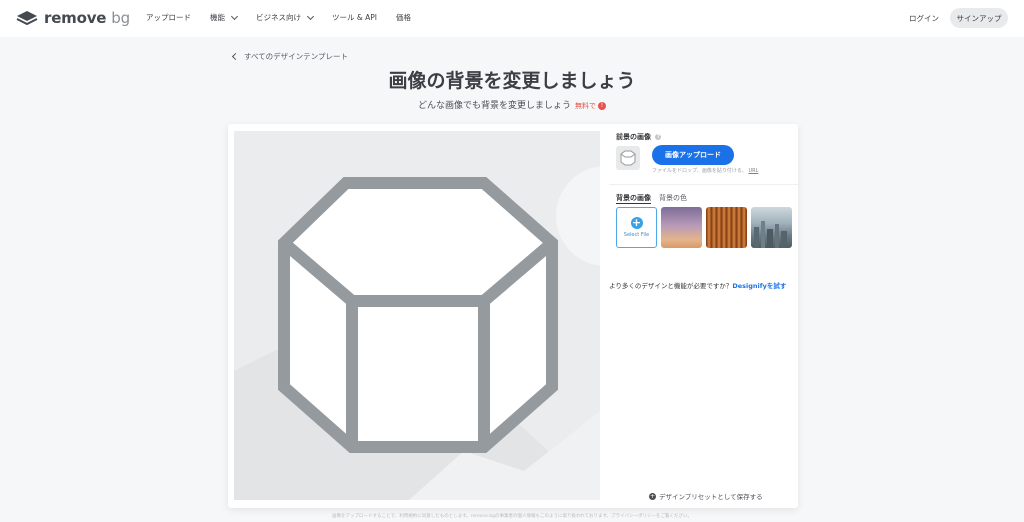  What do you see at coordinates (753, 171) in the screenshot?
I see `url-link: URL` at bounding box center [753, 171].